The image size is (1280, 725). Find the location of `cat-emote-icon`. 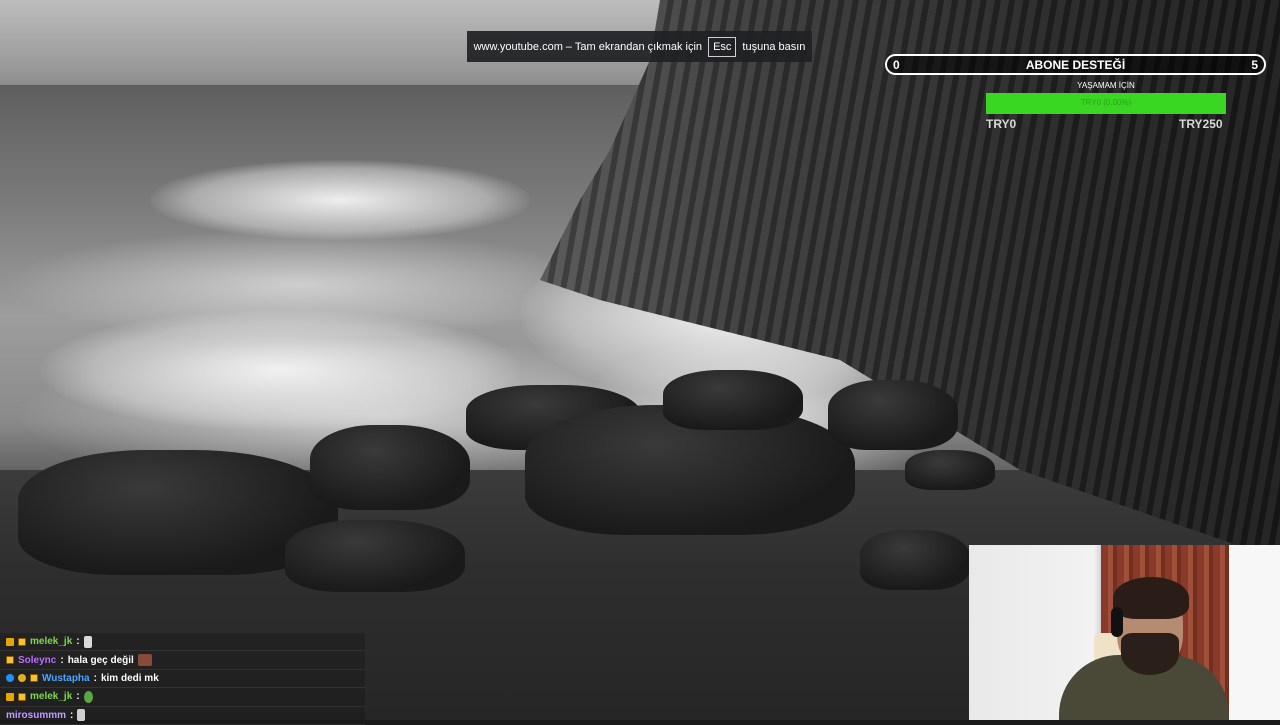

cat-emote-icon is located at coordinates (87, 641).